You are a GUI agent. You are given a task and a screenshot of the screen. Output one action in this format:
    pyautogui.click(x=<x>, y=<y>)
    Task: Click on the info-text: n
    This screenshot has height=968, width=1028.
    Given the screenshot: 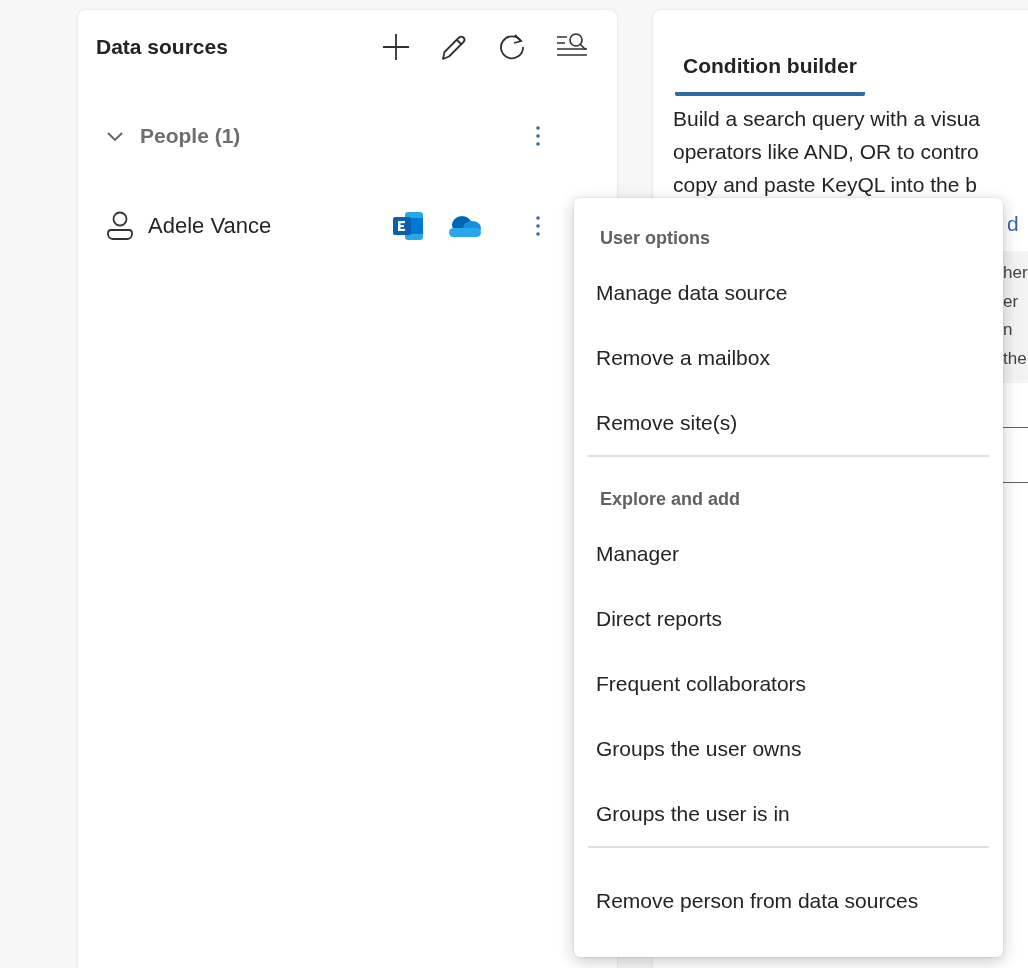 What is the action you would take?
    pyautogui.click(x=1008, y=330)
    